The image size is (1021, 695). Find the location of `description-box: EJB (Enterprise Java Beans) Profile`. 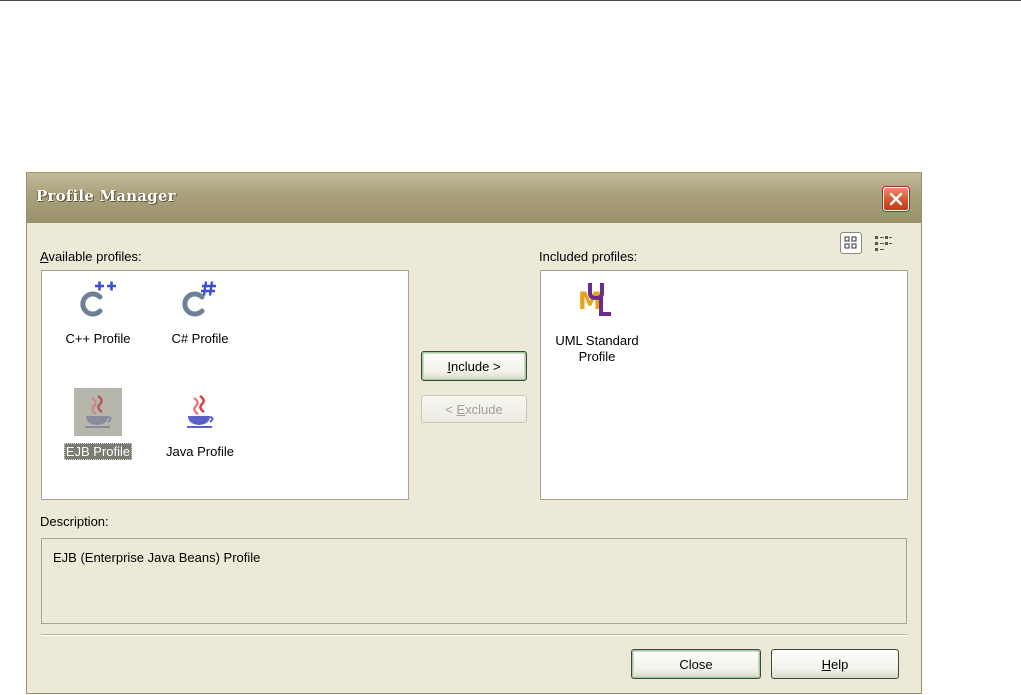

description-box: EJB (Enterprise Java Beans) Profile is located at coordinates (474, 581).